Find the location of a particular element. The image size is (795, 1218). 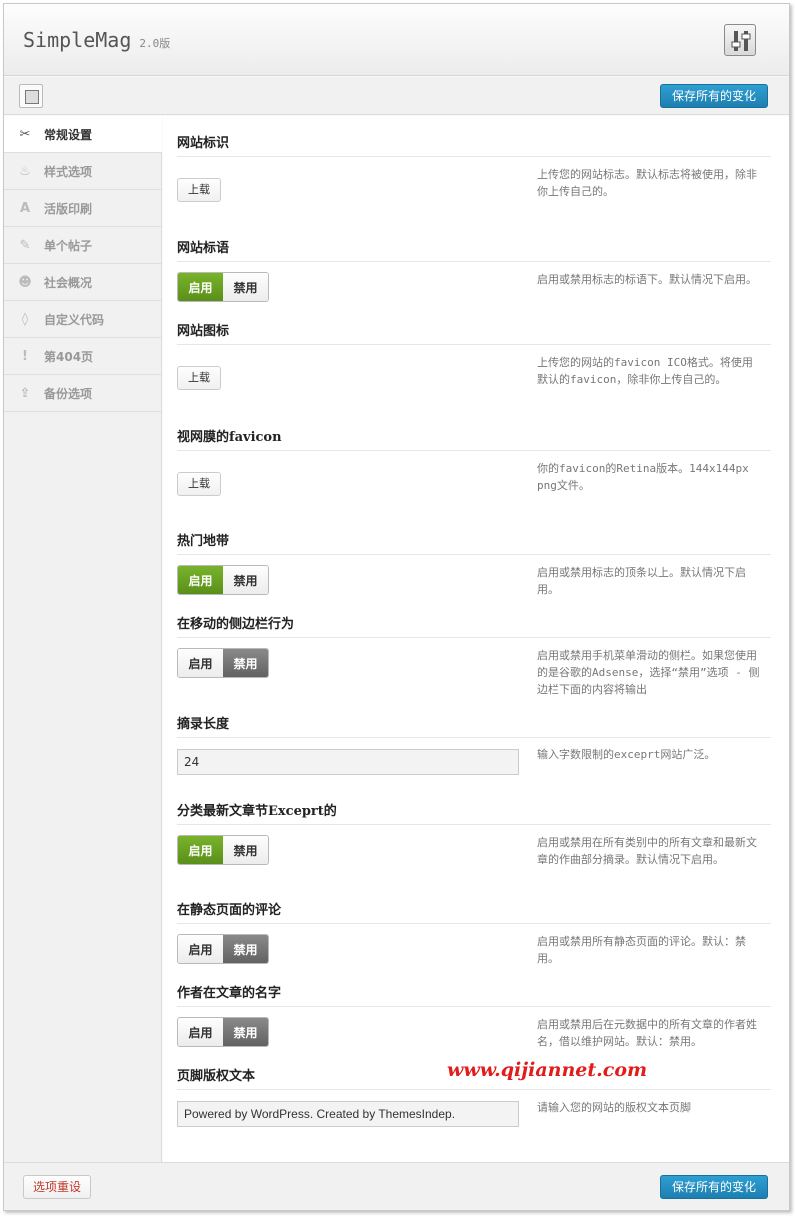

favicon-upload-button: 上载 is located at coordinates (199, 378).